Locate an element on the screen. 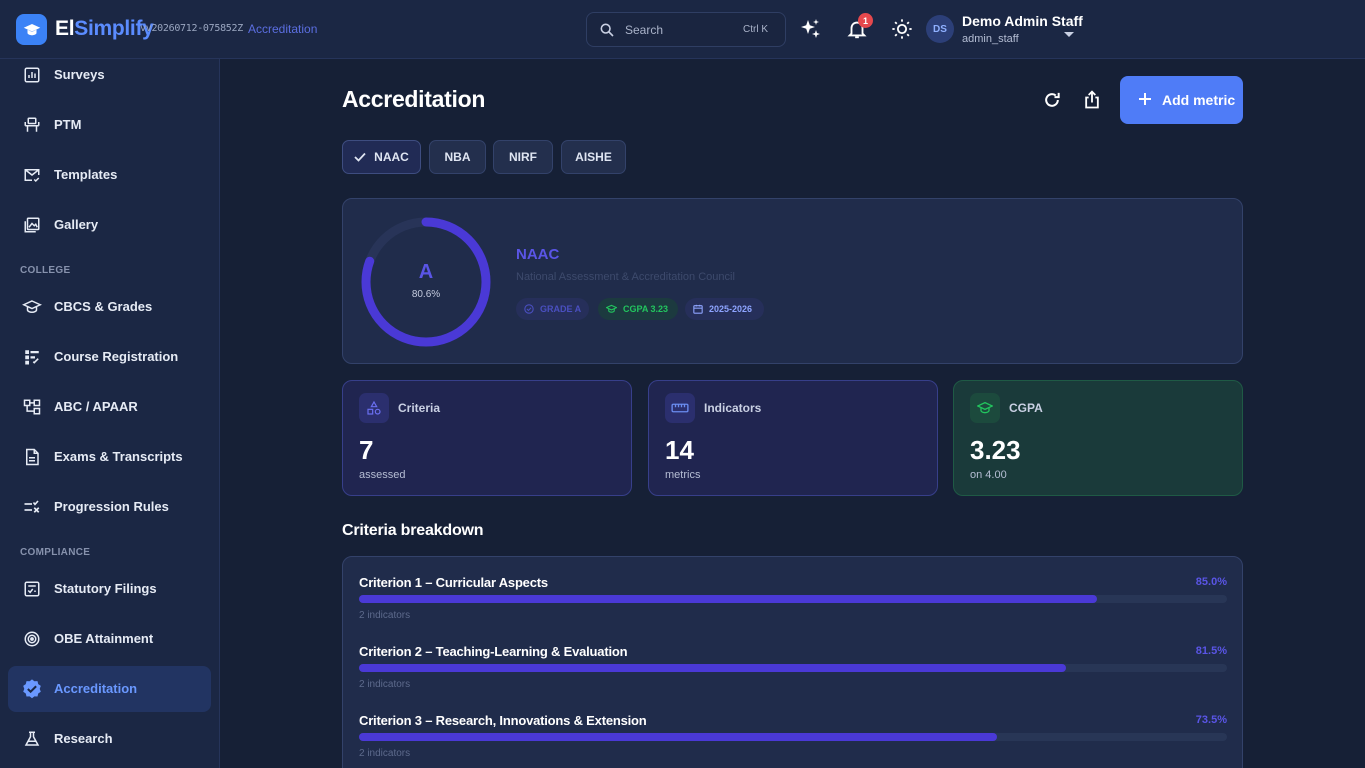 This screenshot has width=1365, height=768. sidebar-item-exams-transcripts: Exams & Transcripts is located at coordinates (109, 457).